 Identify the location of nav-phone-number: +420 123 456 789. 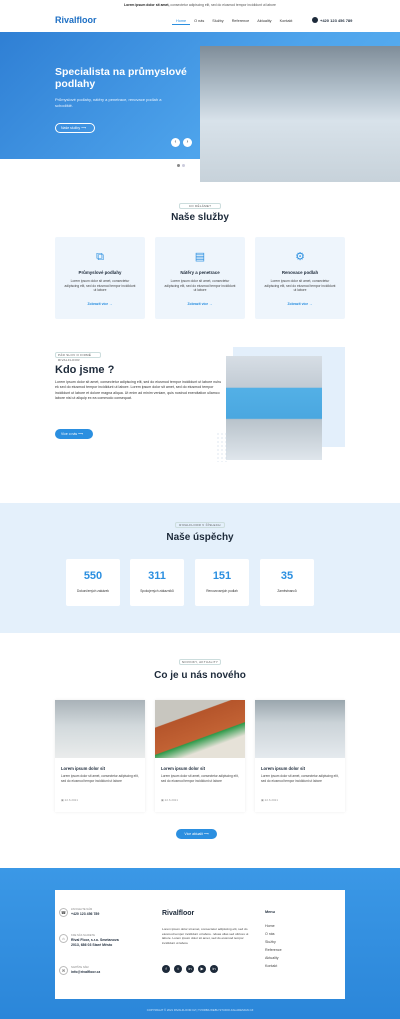
(336, 20).